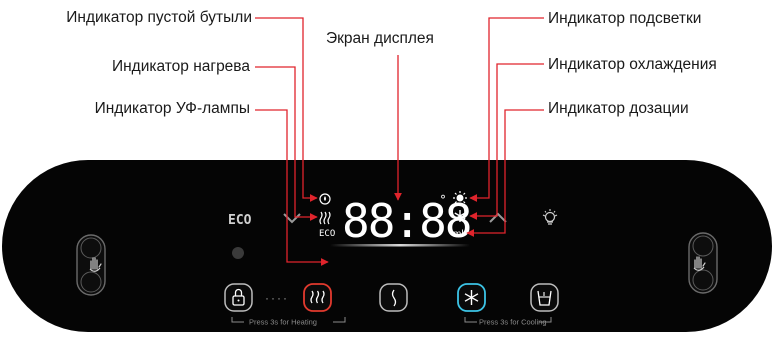 The height and width of the screenshot is (341, 774). What do you see at coordinates (544, 297) in the screenshot?
I see `cup-button` at bounding box center [544, 297].